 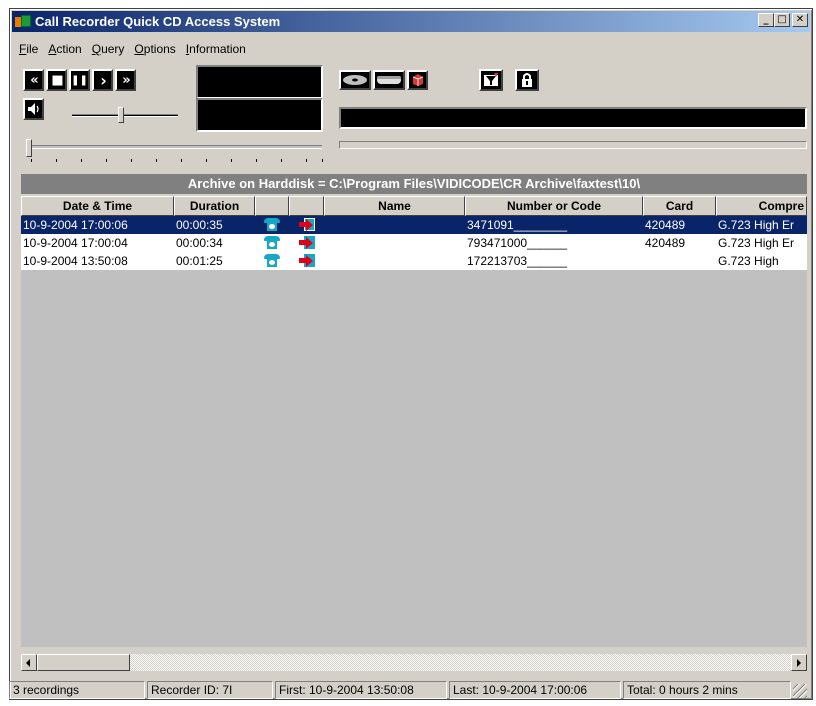 I want to click on play-button: ›, so click(x=102, y=80).